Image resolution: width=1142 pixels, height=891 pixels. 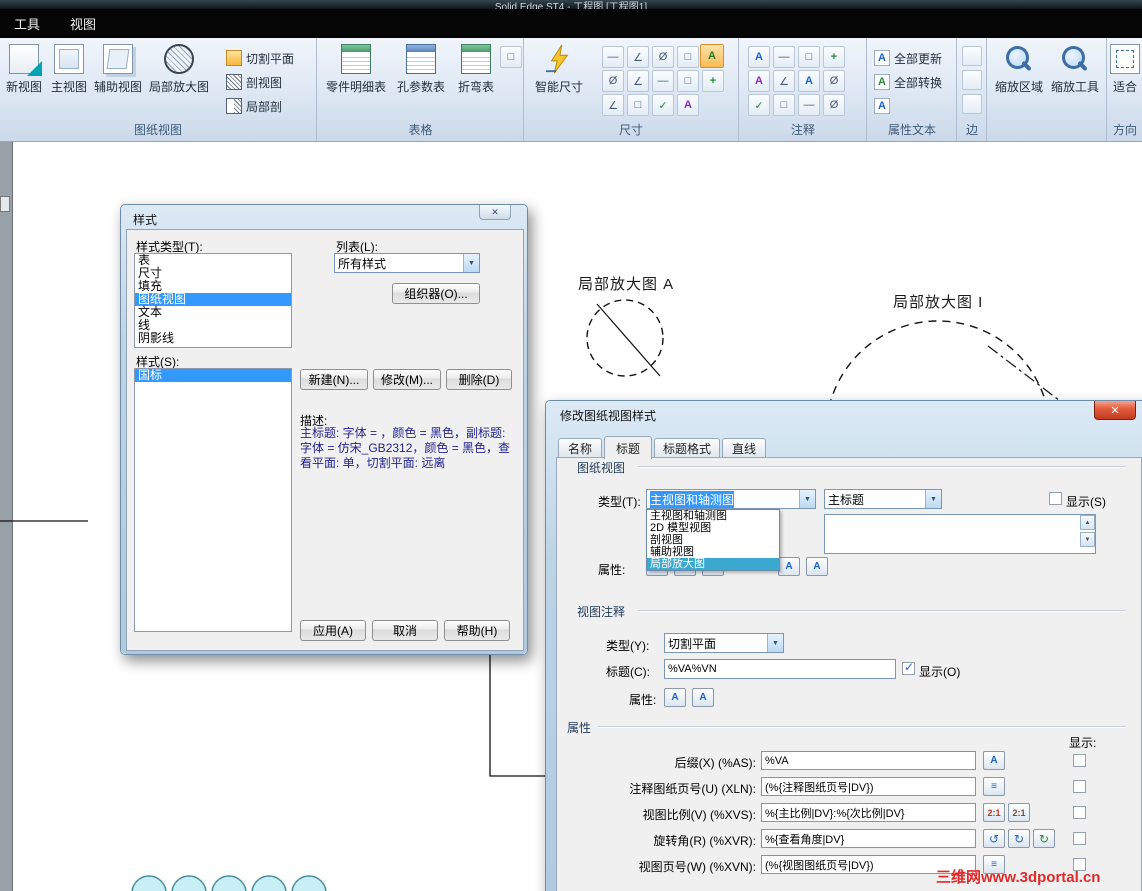 What do you see at coordinates (476, 80) in the screenshot?
I see `bend-table-button: 折弯表` at bounding box center [476, 80].